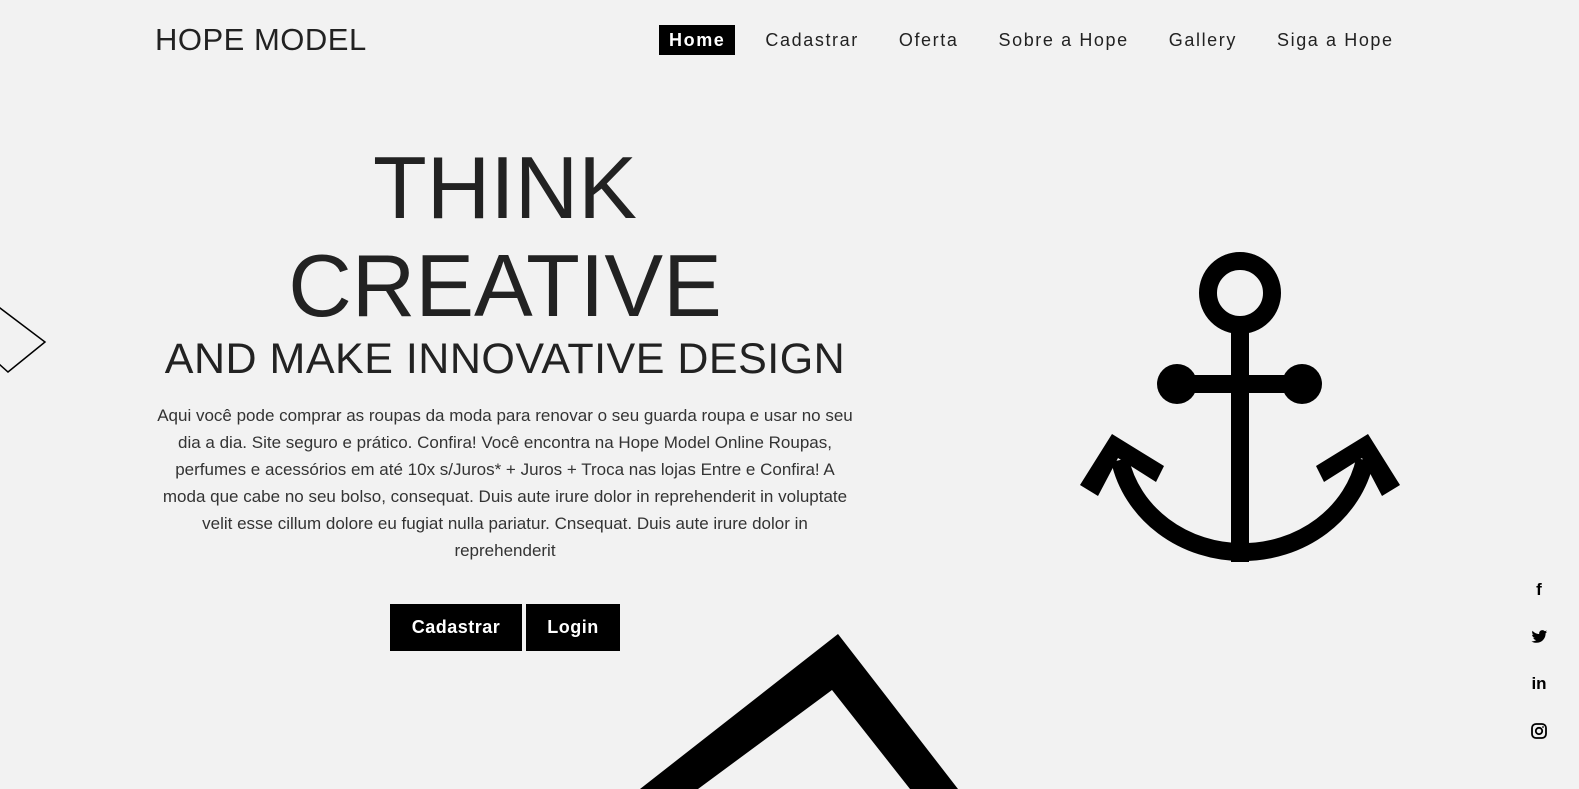  I want to click on twitter-icon, so click(1539, 637).